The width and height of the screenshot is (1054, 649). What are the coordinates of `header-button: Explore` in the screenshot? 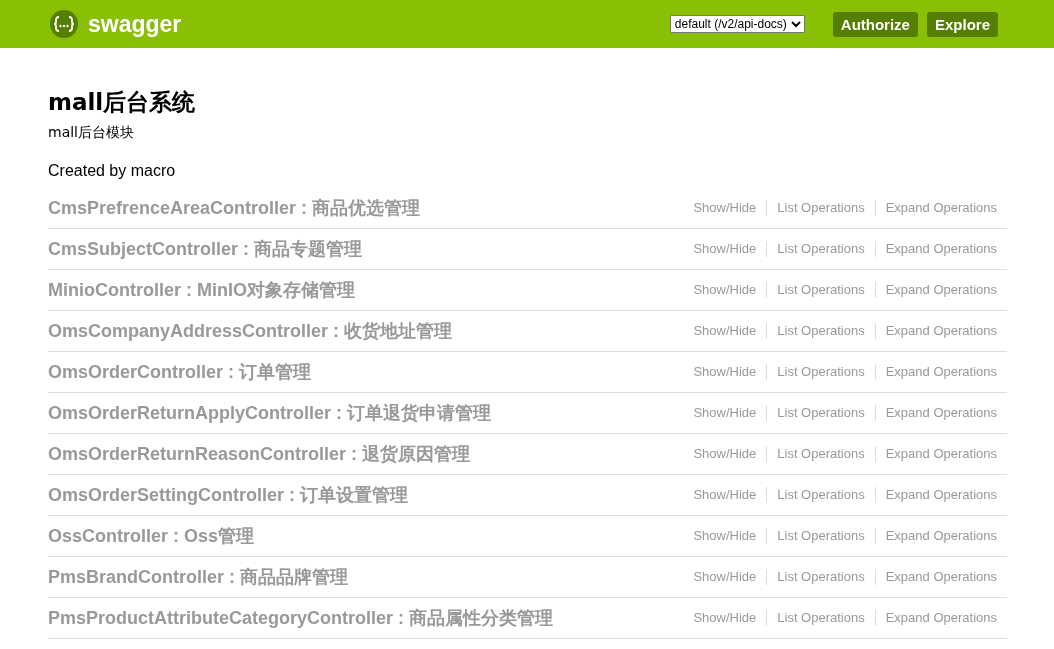 It's located at (962, 24).